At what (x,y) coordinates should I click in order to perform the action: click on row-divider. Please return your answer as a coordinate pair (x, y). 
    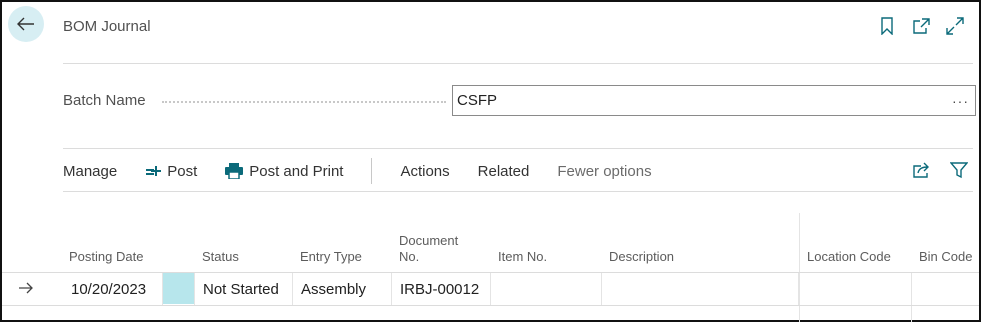
    Looking at the image, I should click on (490, 305).